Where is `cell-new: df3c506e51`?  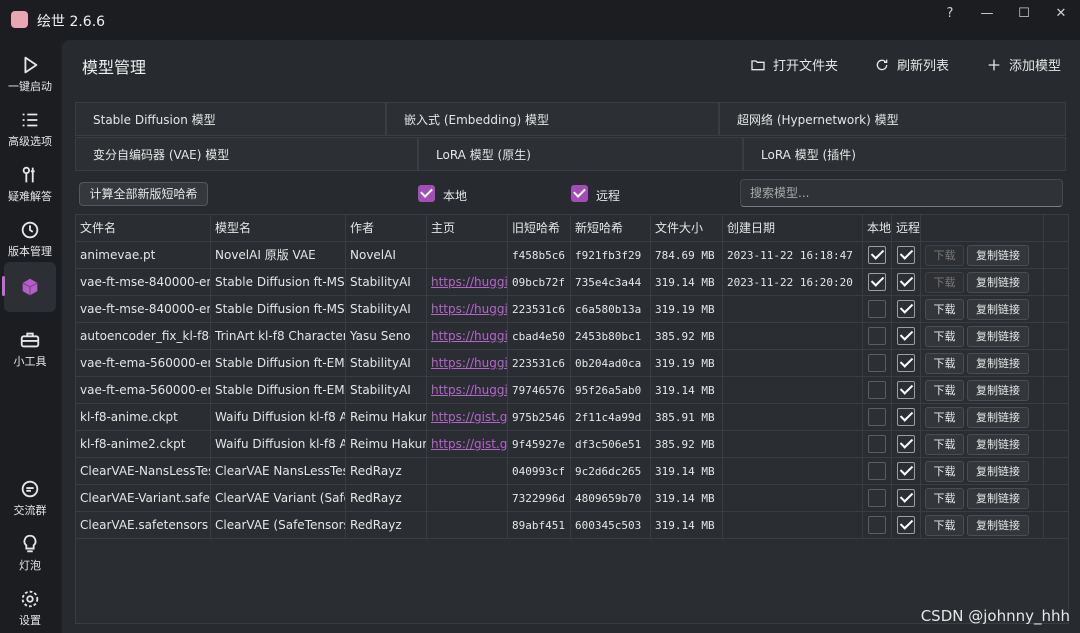 cell-new: df3c506e51 is located at coordinates (611, 444).